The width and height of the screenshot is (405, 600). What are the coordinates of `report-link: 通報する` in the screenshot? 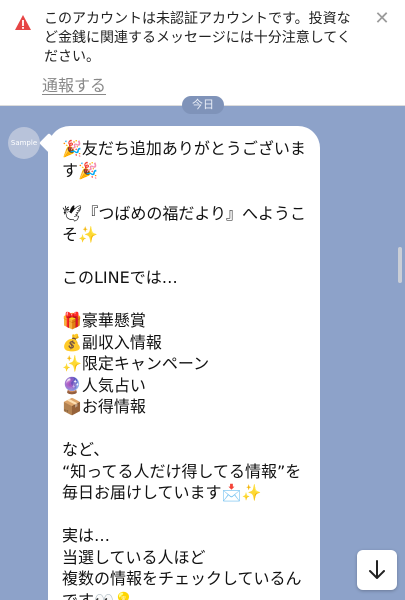 It's located at (74, 84).